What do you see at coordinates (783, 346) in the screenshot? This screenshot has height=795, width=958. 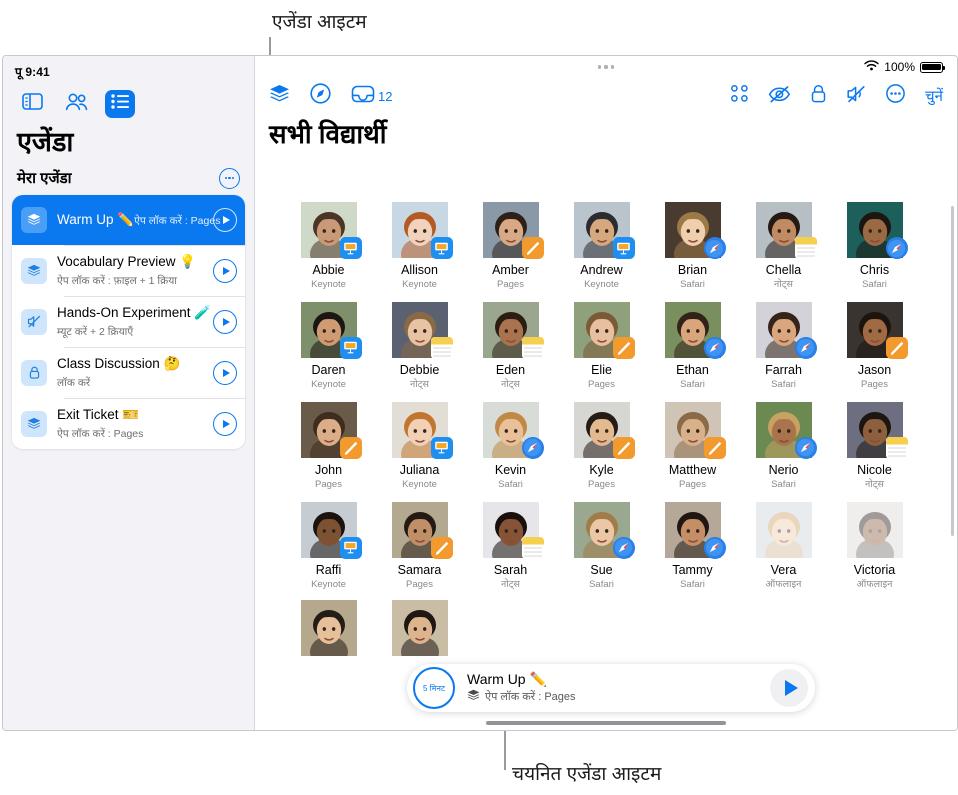 I see `student-cell: Farrah Safari` at bounding box center [783, 346].